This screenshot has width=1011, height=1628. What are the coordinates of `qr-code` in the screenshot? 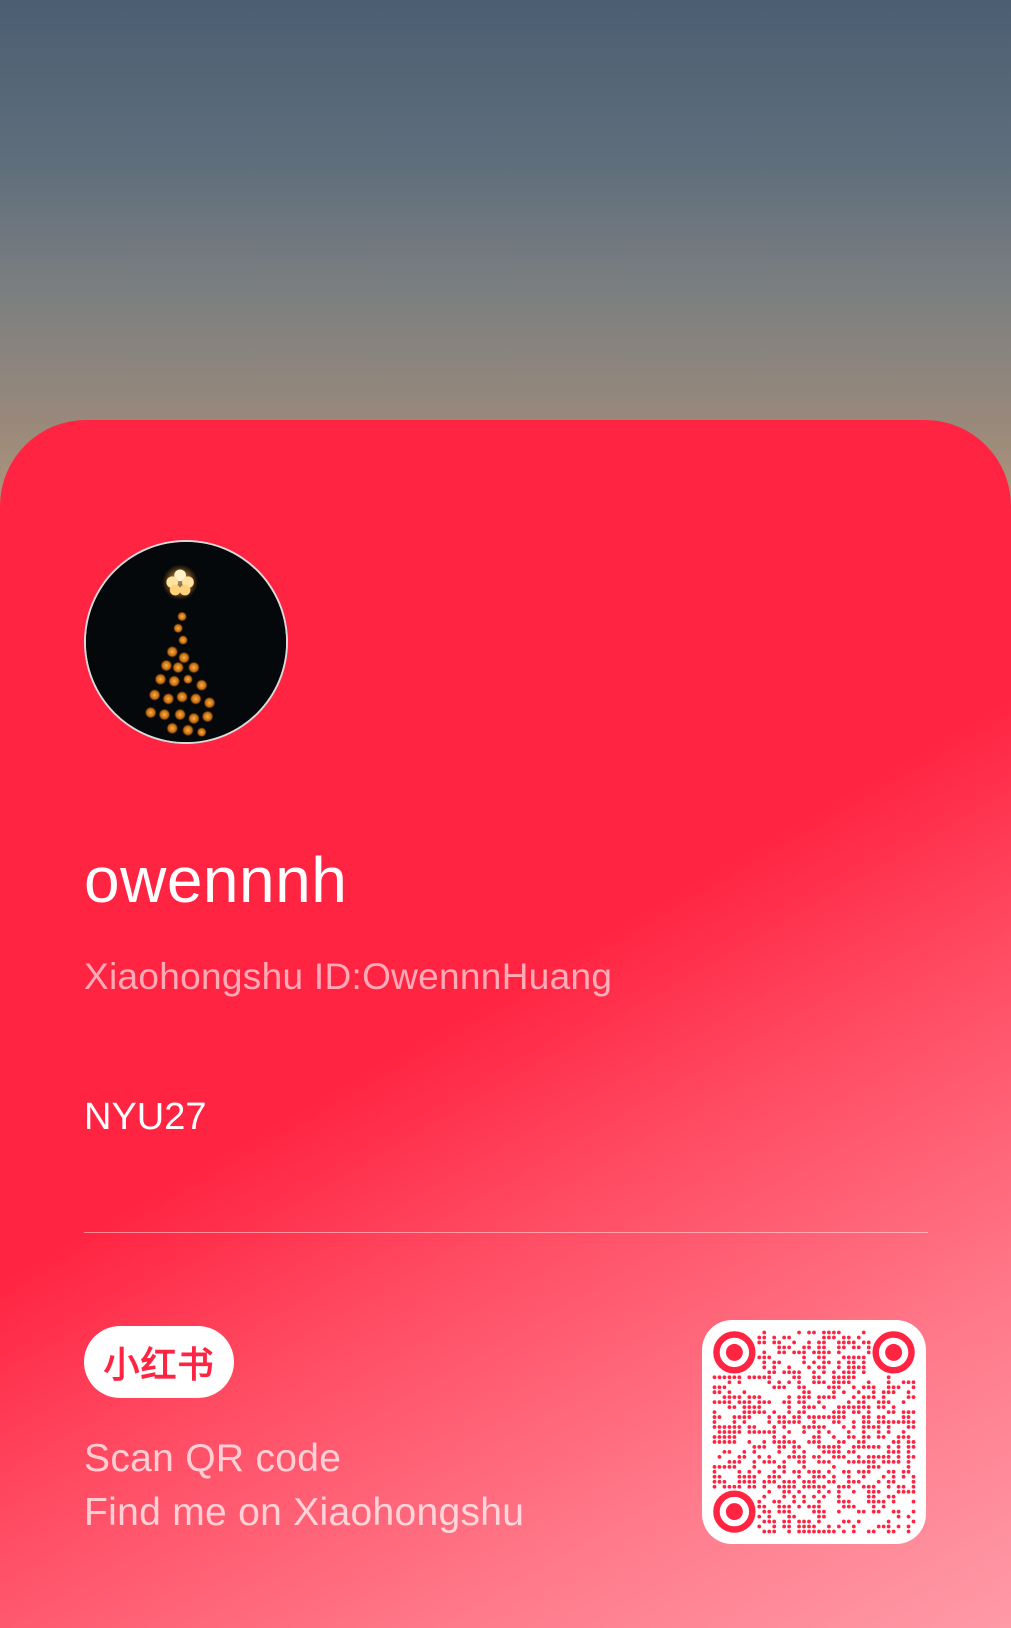 It's located at (814, 1432).